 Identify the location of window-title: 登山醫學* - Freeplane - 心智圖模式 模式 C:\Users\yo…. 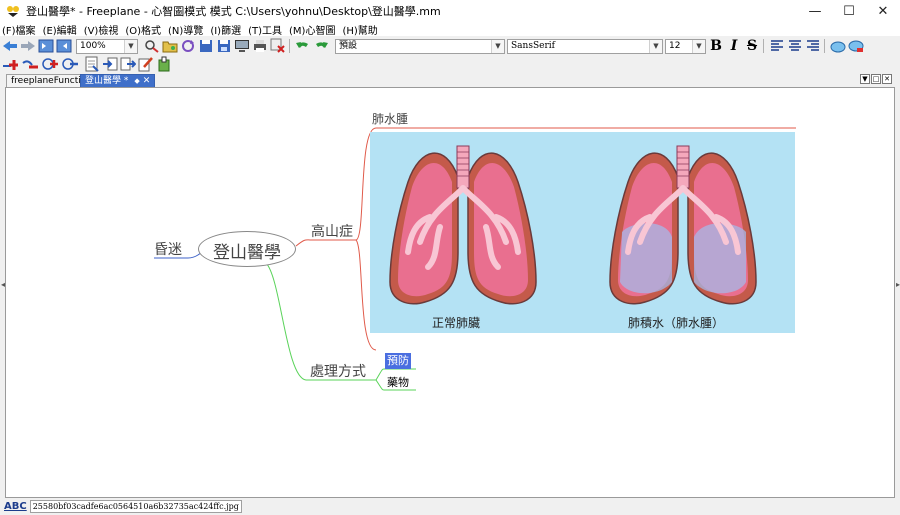
(233, 11).